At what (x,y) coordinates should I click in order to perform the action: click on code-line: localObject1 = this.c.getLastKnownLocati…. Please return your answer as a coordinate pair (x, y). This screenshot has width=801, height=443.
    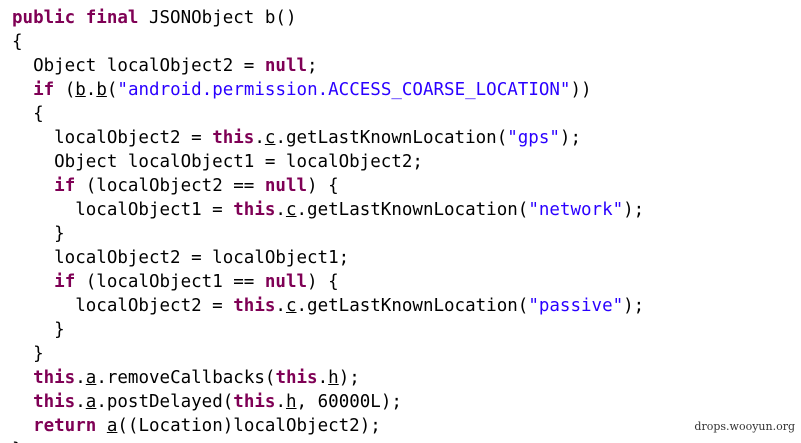
    Looking at the image, I should click on (328, 210).